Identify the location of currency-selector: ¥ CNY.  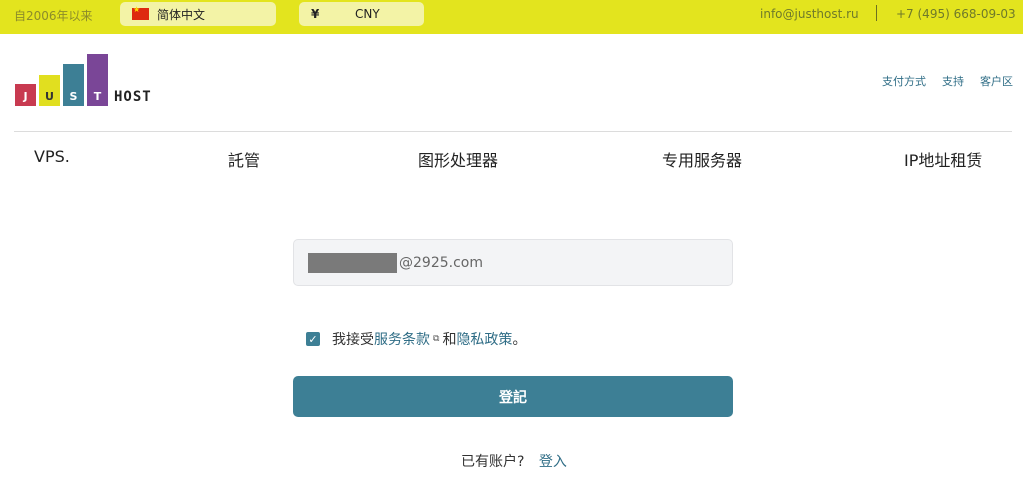
(361, 14).